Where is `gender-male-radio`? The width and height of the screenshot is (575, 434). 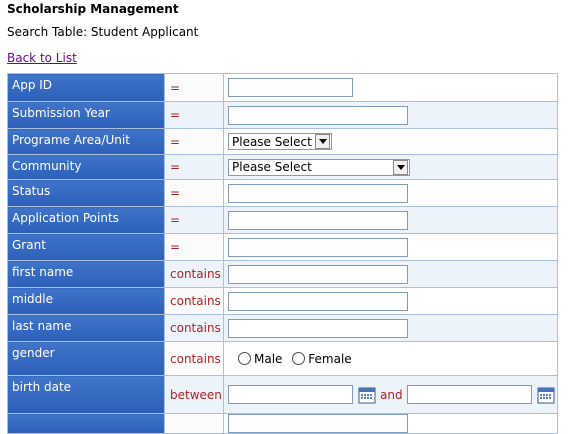 gender-male-radio is located at coordinates (244, 359).